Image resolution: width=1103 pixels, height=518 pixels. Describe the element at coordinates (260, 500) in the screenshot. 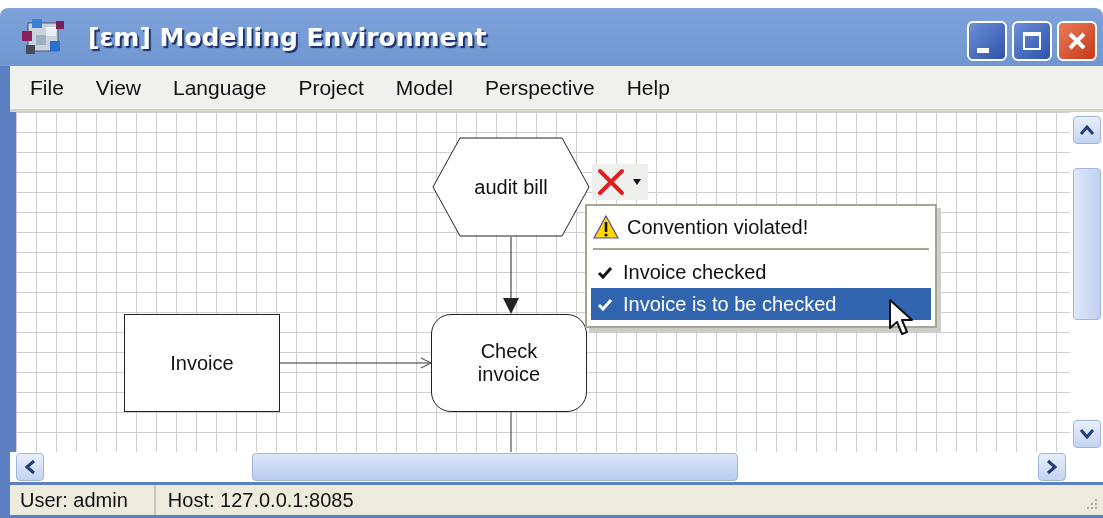

I see `status-host: Host: 127.0.0.1:8085` at that location.